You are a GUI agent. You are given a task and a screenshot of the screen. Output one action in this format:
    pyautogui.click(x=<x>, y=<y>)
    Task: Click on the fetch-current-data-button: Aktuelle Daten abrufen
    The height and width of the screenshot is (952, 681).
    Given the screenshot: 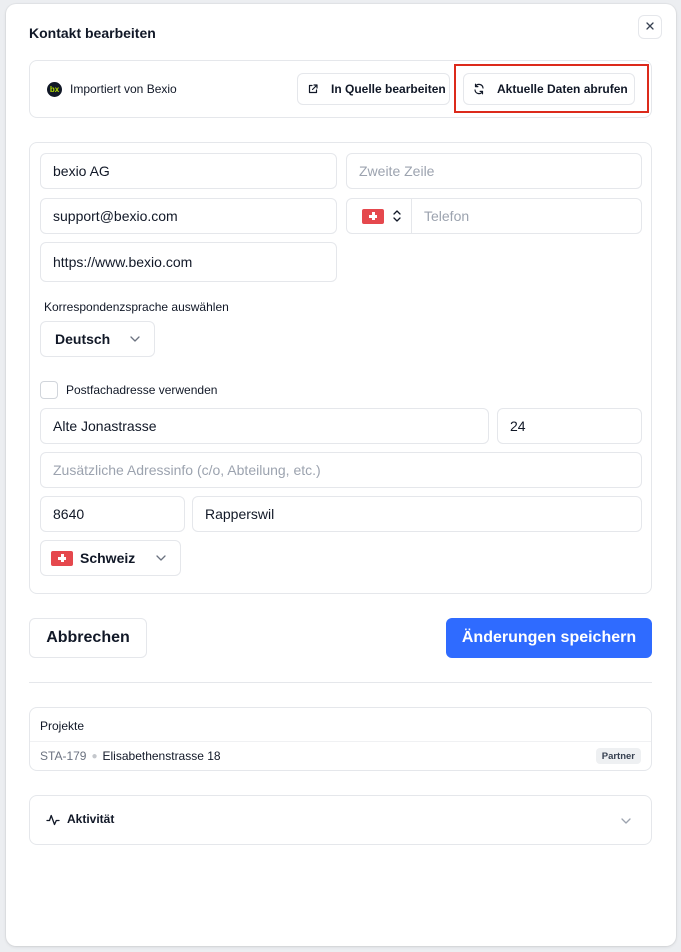 What is the action you would take?
    pyautogui.click(x=549, y=89)
    